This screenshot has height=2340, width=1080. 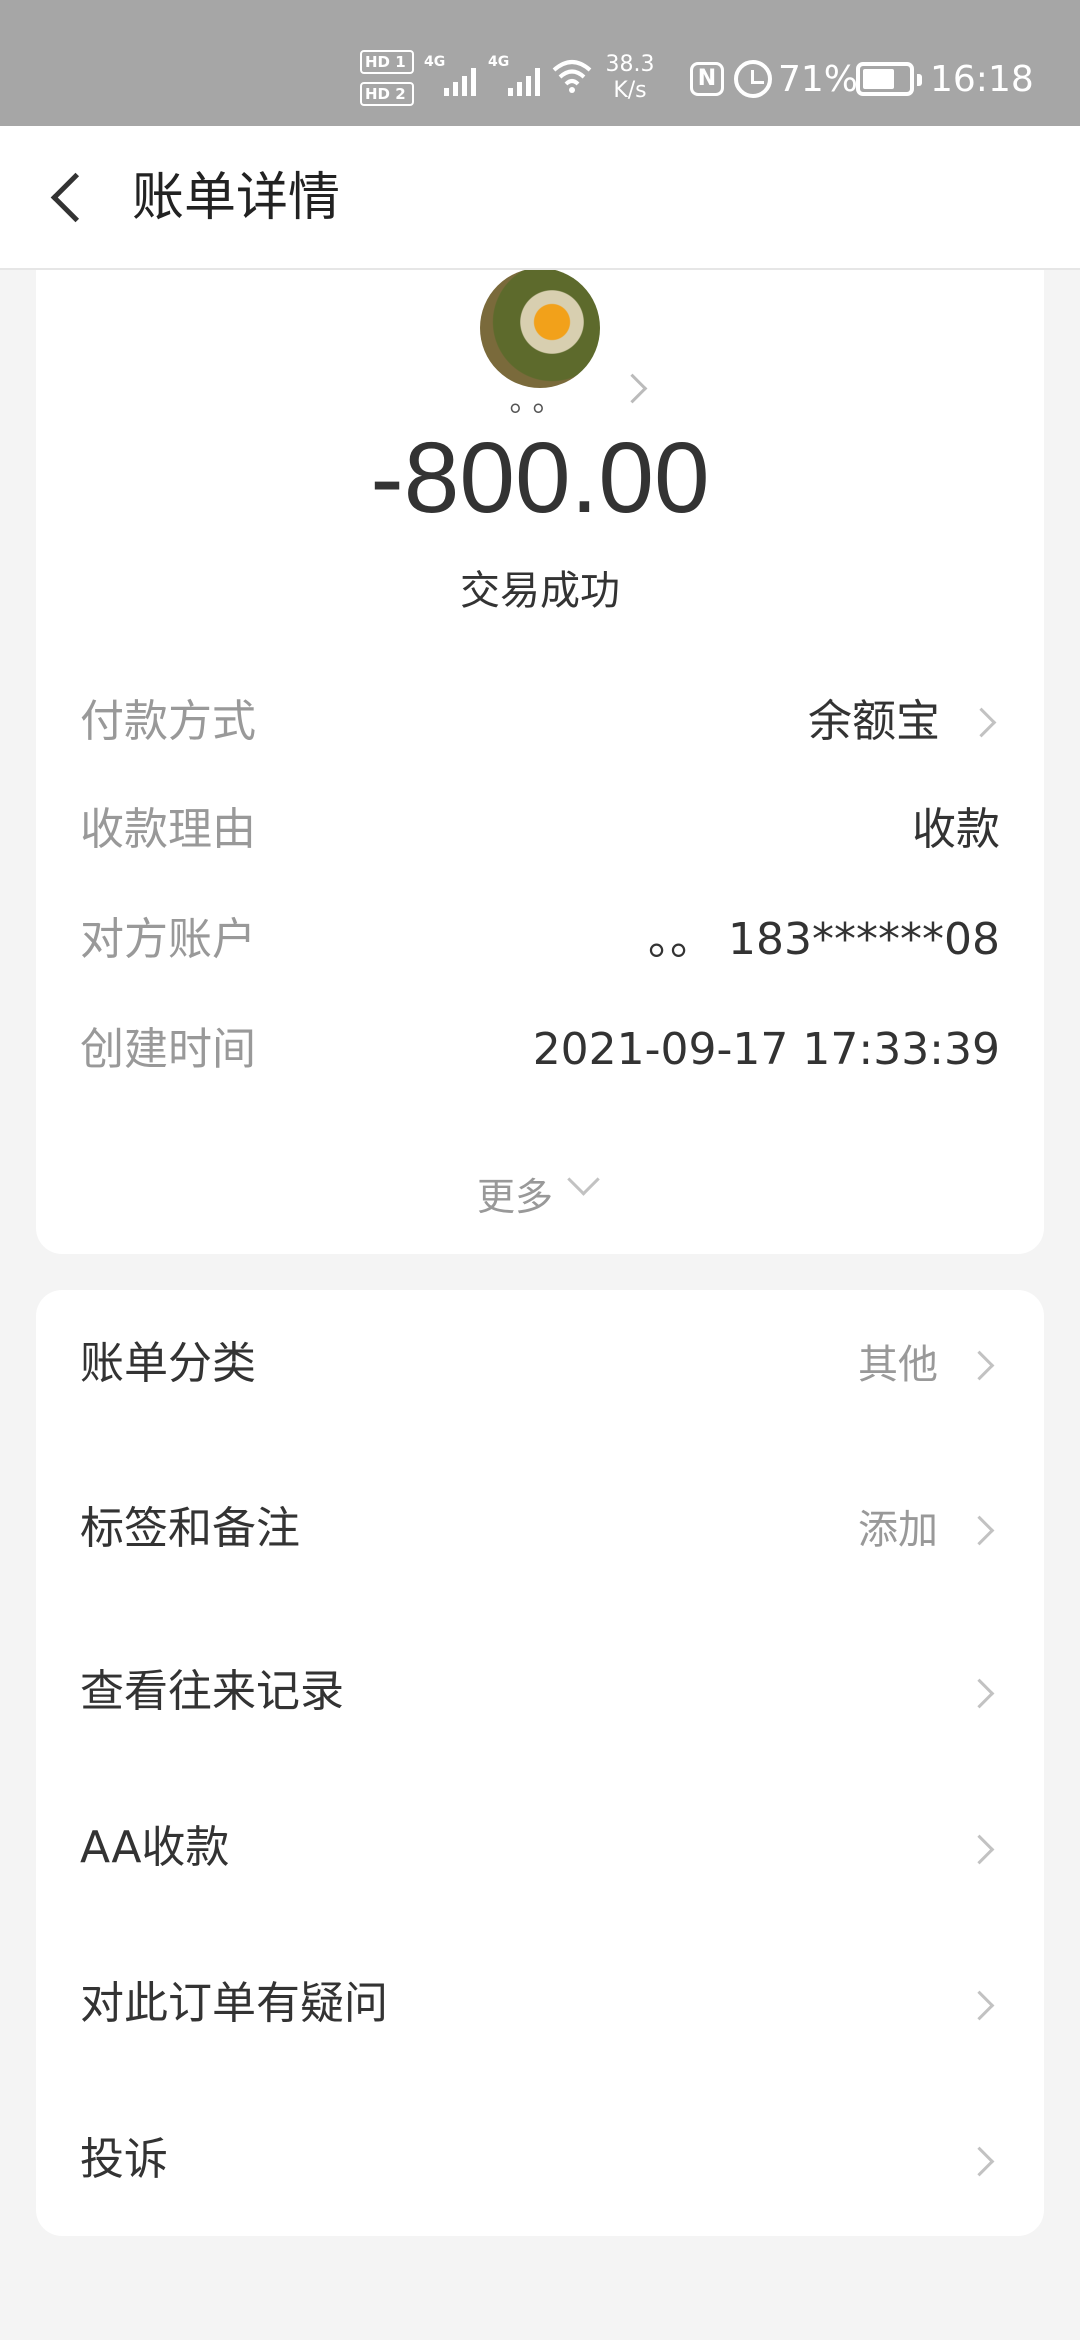 I want to click on speed-unit: K/s, so click(x=630, y=90).